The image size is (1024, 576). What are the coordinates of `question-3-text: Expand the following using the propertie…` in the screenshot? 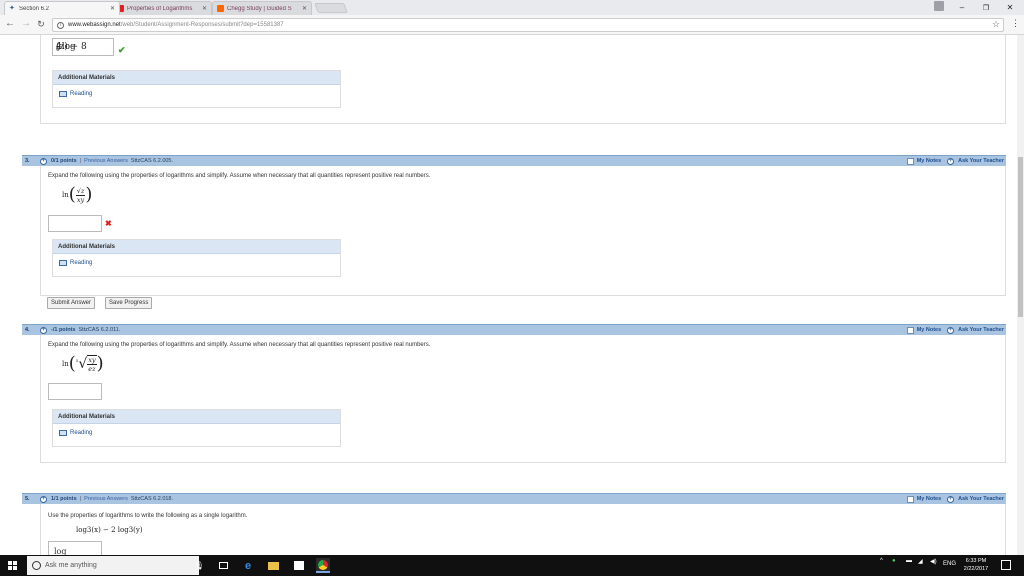 It's located at (239, 176).